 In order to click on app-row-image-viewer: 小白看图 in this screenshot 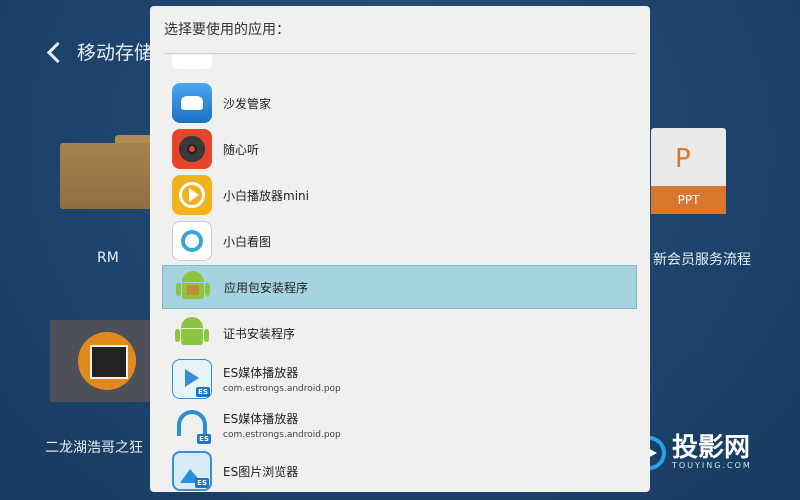, I will do `click(399, 241)`.